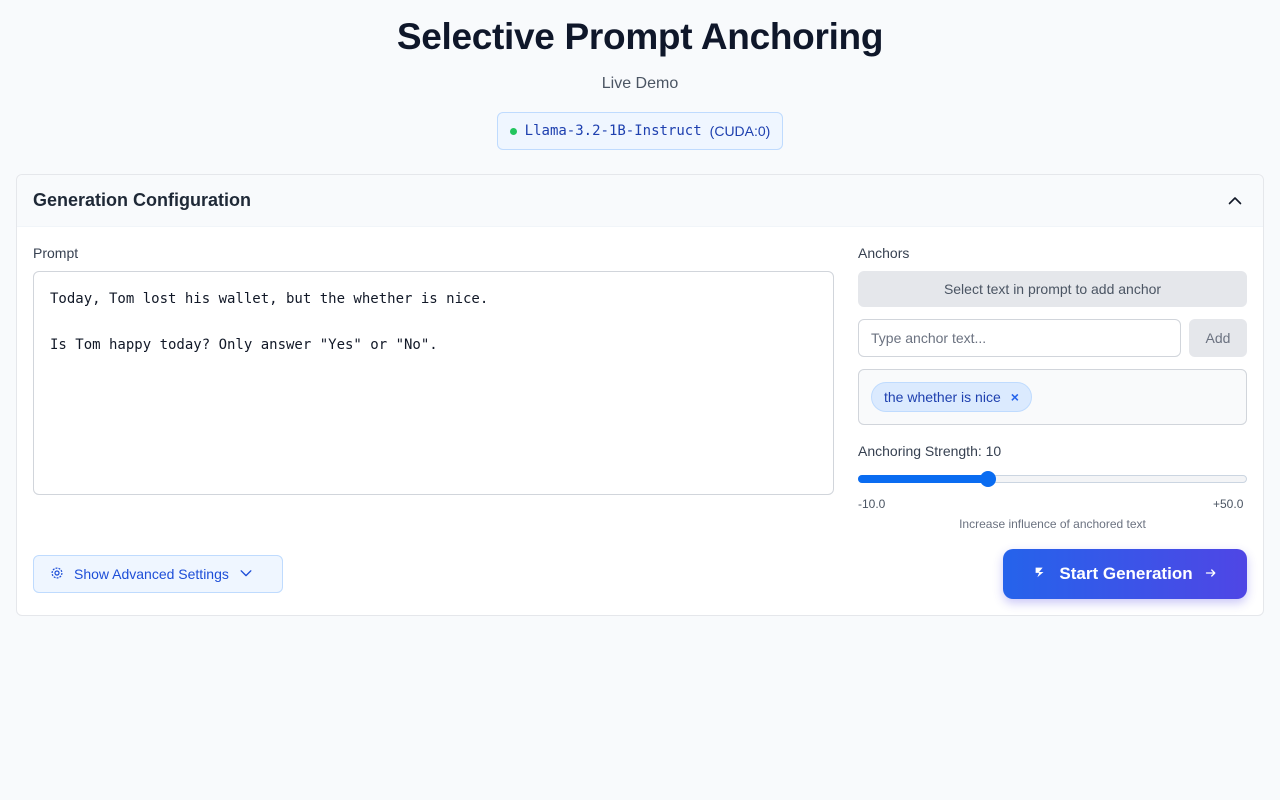  What do you see at coordinates (57, 574) in the screenshot?
I see `gear-icon` at bounding box center [57, 574].